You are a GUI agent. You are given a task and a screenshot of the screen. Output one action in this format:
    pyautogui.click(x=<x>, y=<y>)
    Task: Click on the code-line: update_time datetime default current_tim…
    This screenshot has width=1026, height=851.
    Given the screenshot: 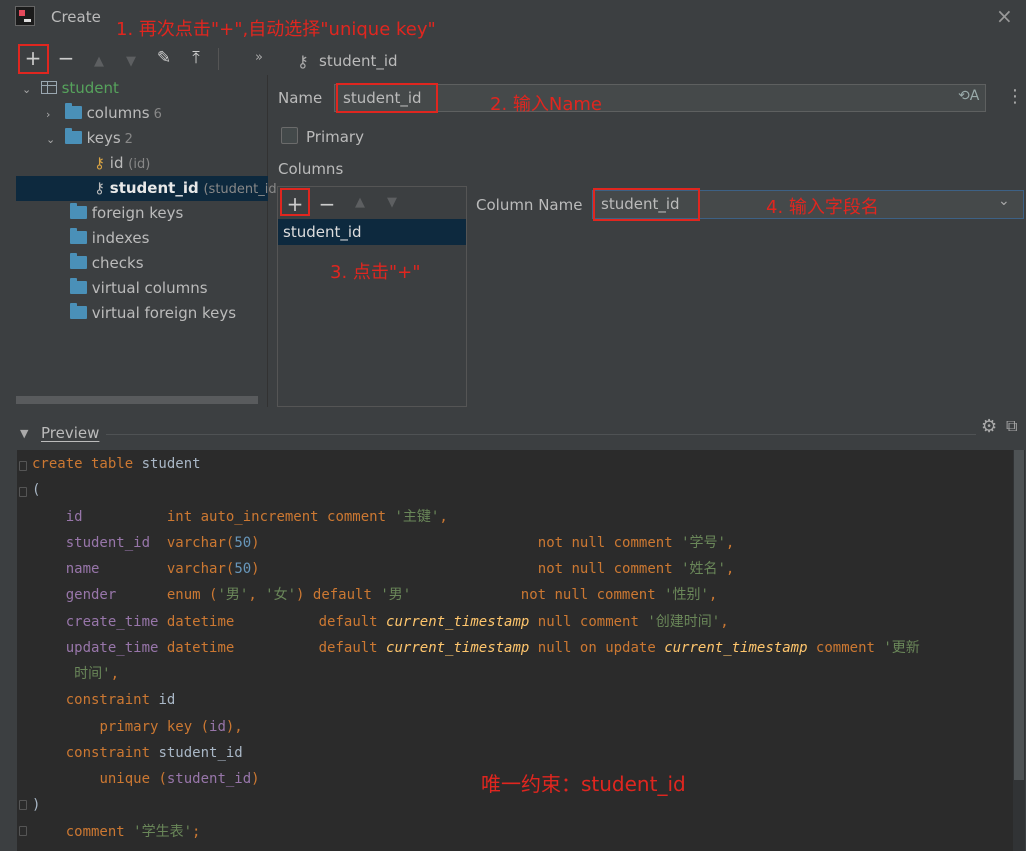 What is the action you would take?
    pyautogui.click(x=492, y=648)
    